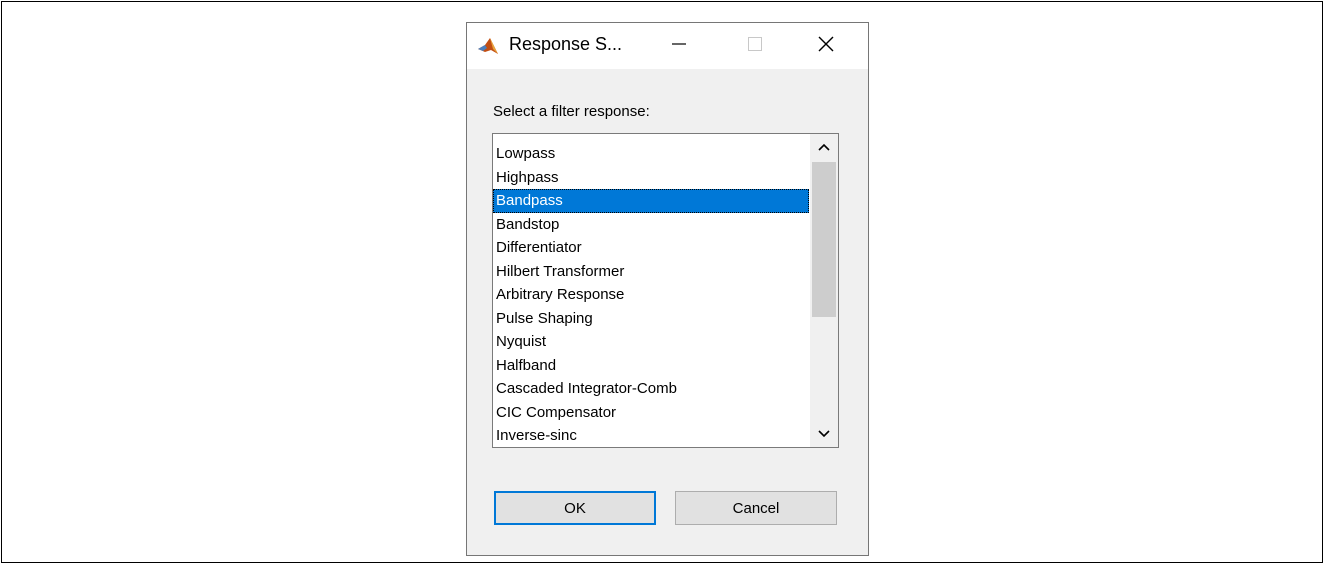 The width and height of the screenshot is (1326, 565). I want to click on list-item: Nyquist, so click(651, 342).